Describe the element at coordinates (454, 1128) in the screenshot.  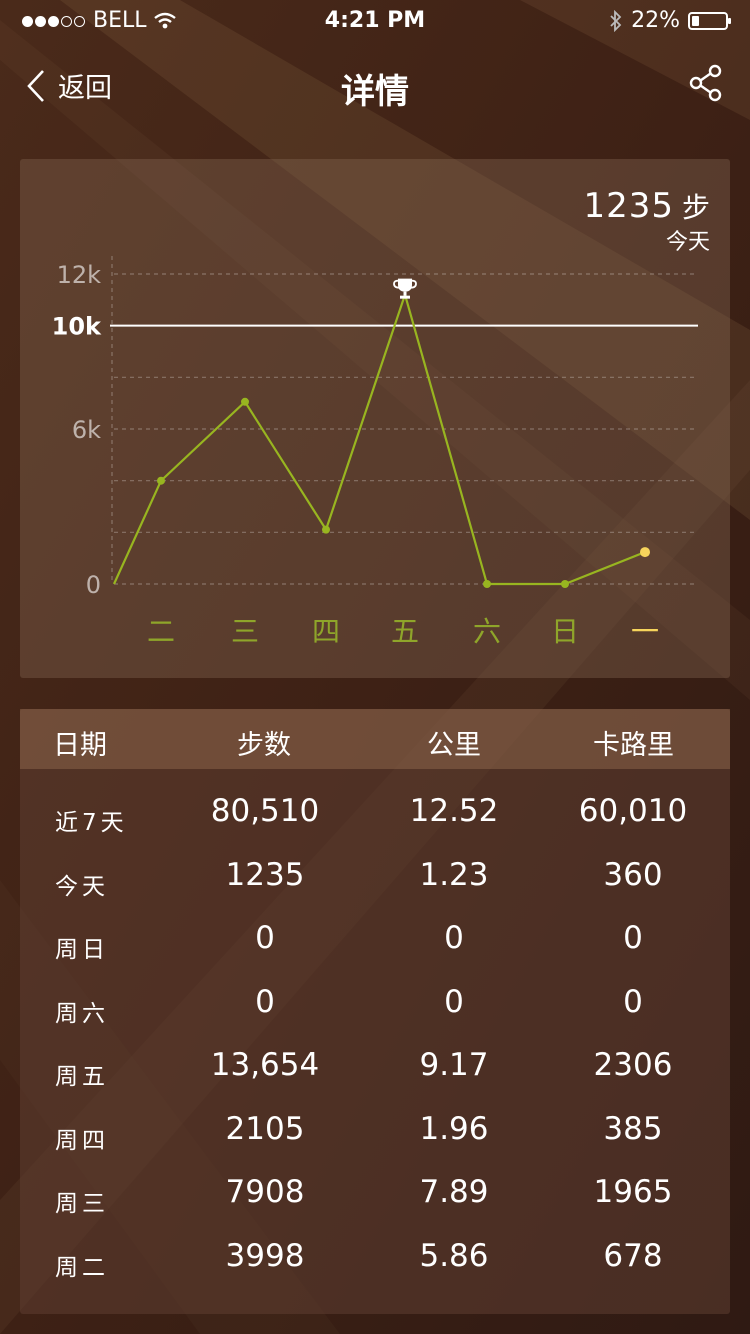
I see `row-km-value: 1.96` at that location.